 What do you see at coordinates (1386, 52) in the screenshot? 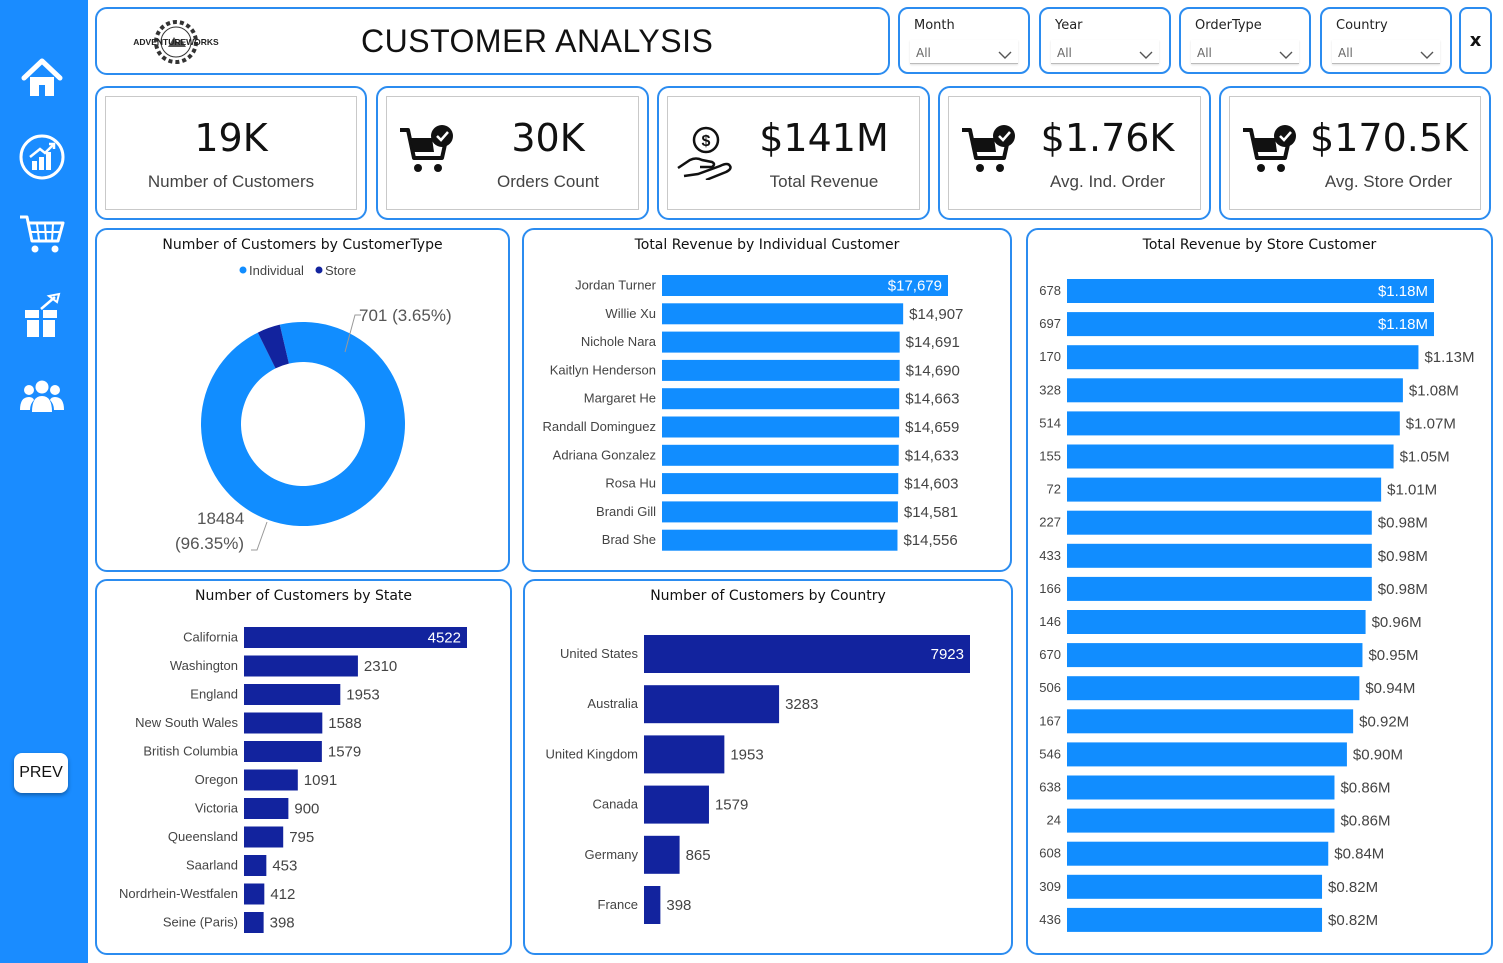
I see `slicer-country-dropdown: All` at bounding box center [1386, 52].